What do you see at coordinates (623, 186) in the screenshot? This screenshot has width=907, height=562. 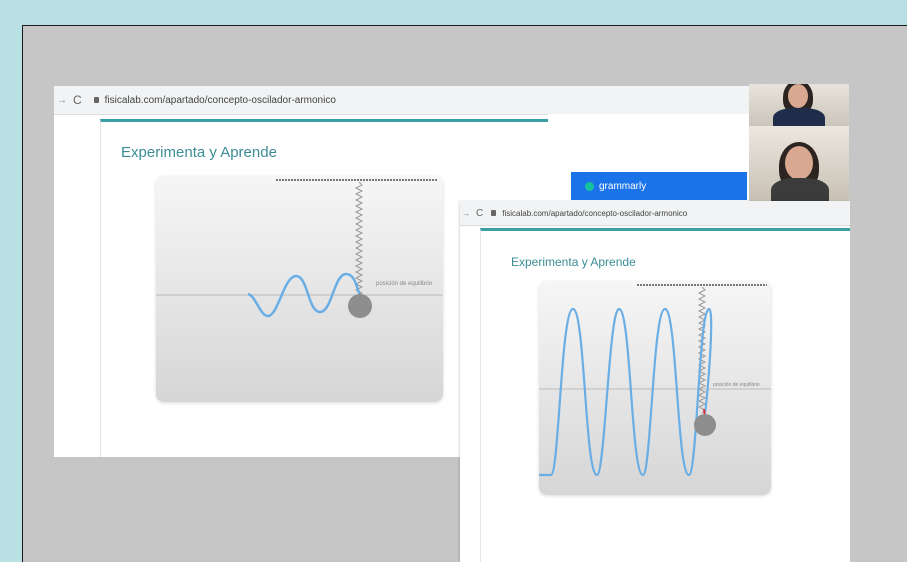 I see `grammarly-label: grammarly` at bounding box center [623, 186].